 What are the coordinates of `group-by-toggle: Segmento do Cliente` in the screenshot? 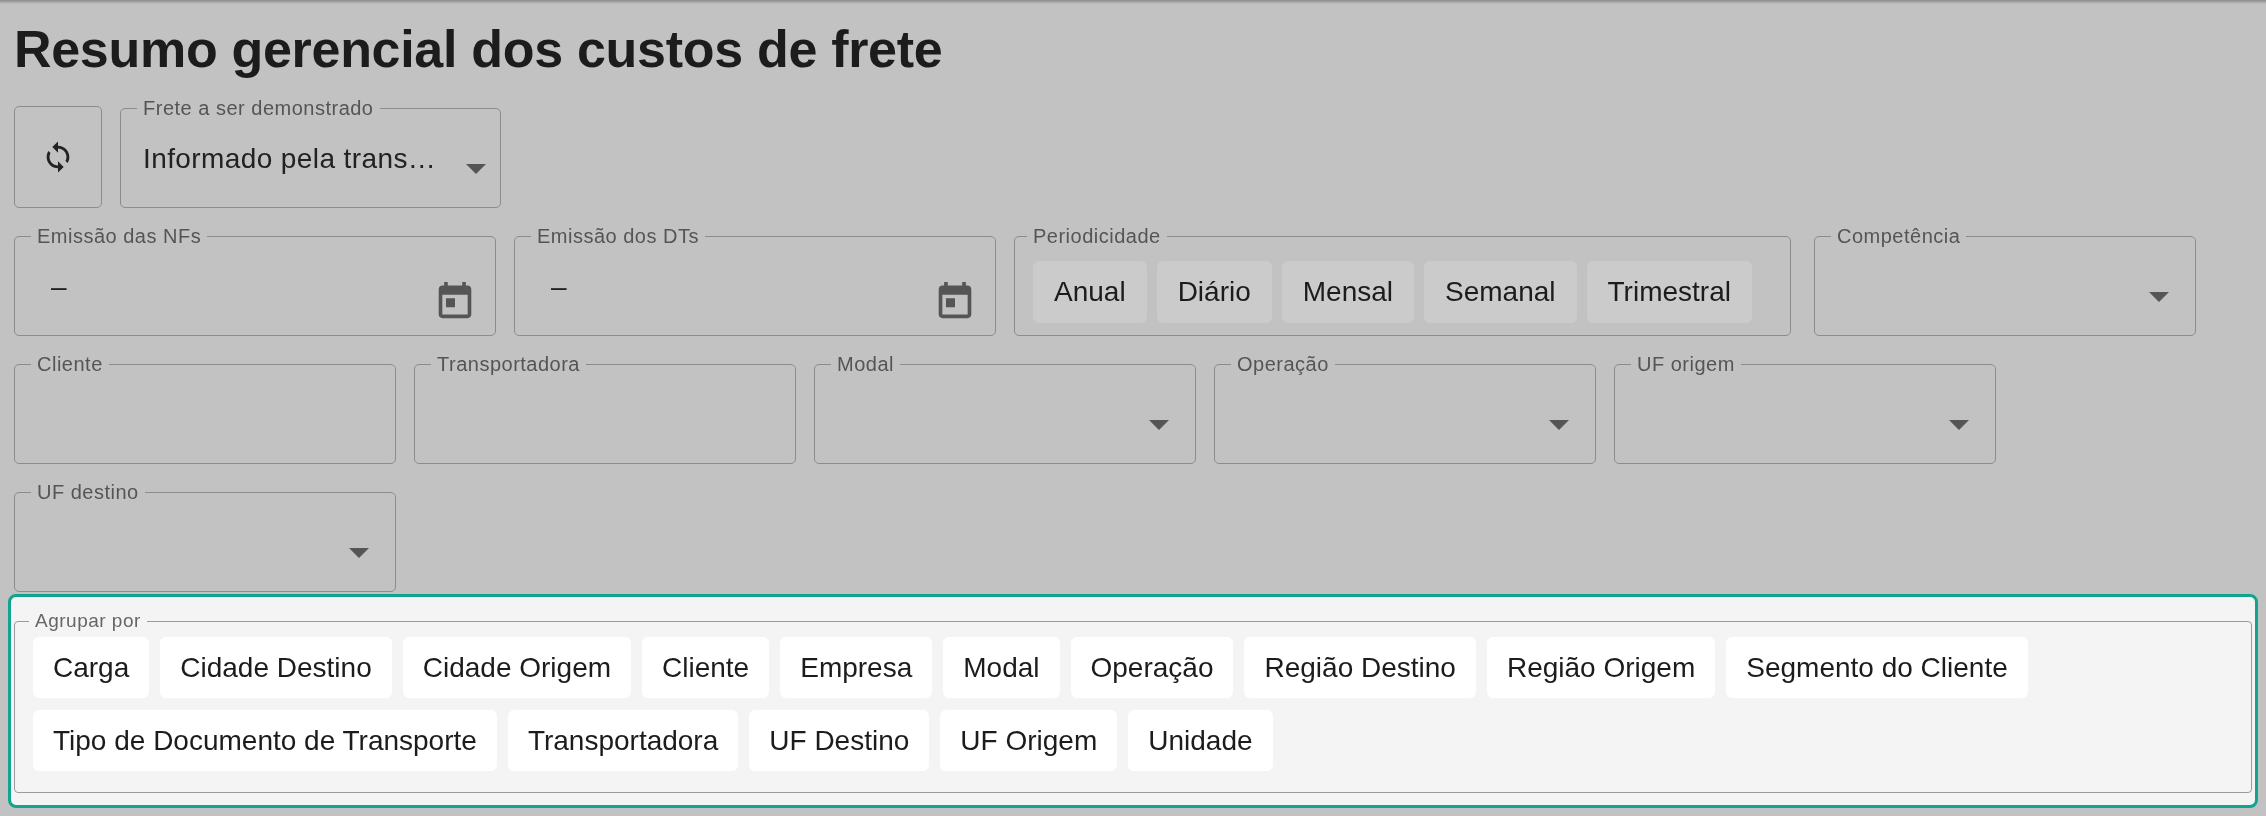 It's located at (1877, 667).